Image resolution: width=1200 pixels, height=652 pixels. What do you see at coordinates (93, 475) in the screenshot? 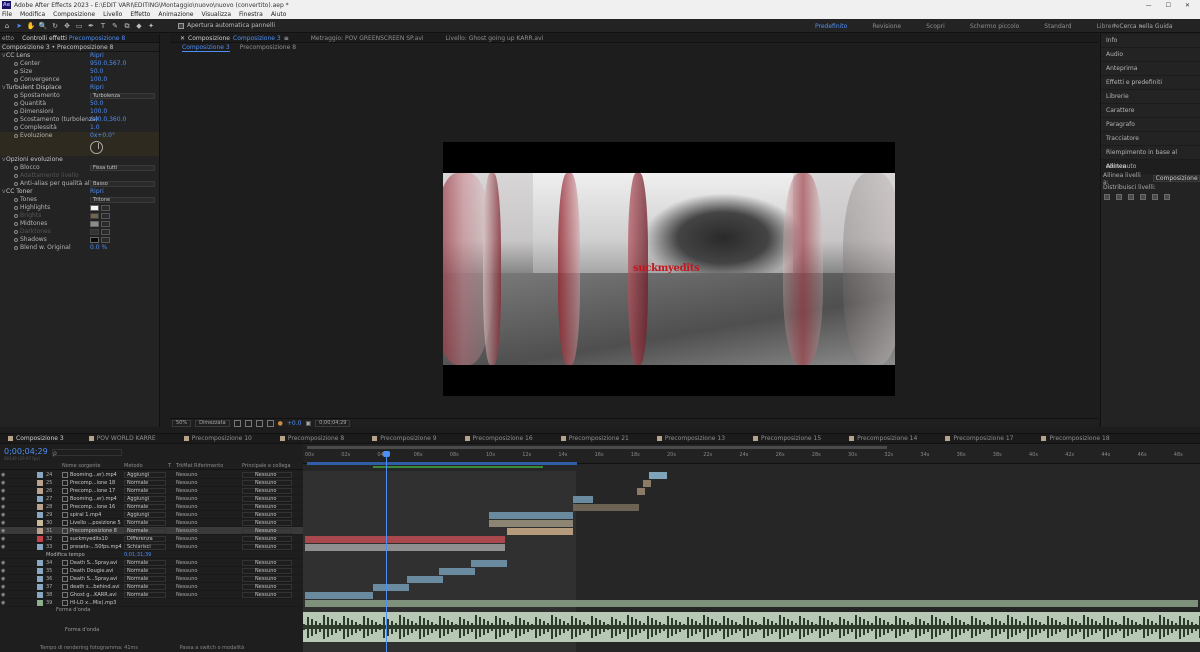
I see `layer-name: Booming...er).mp4` at bounding box center [93, 475].